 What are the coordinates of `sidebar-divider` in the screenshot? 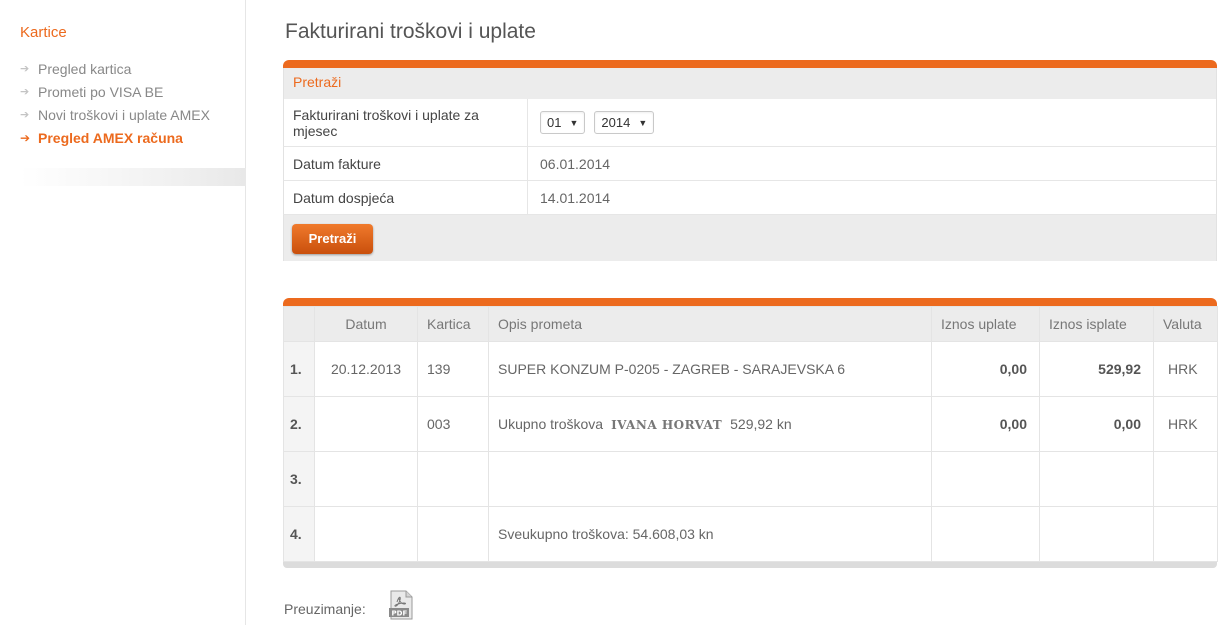 It's located at (133, 177).